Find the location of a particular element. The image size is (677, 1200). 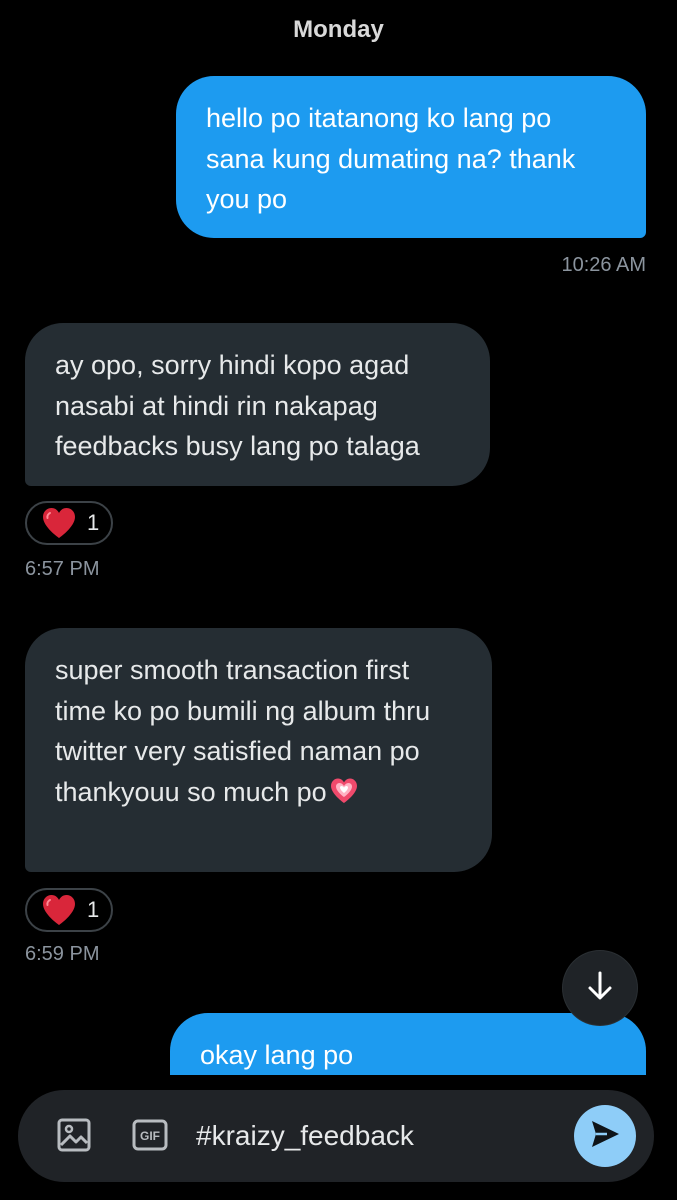

sent-message-bubble: okay lang po is located at coordinates (408, 1044).